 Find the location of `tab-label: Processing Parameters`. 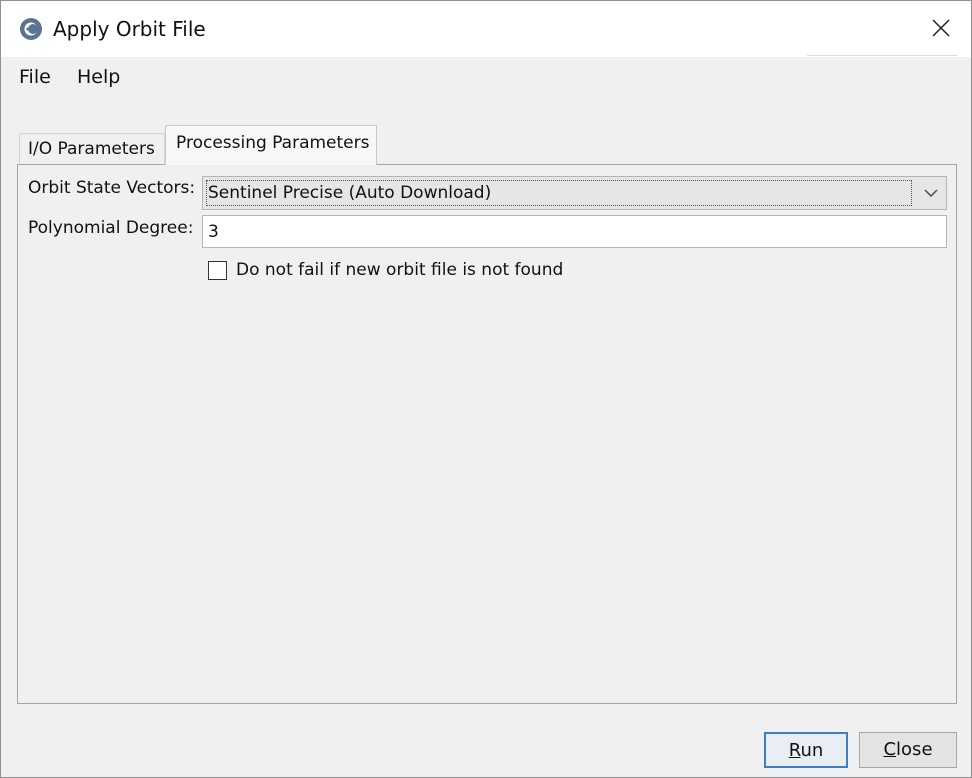

tab-label: Processing Parameters is located at coordinates (273, 143).